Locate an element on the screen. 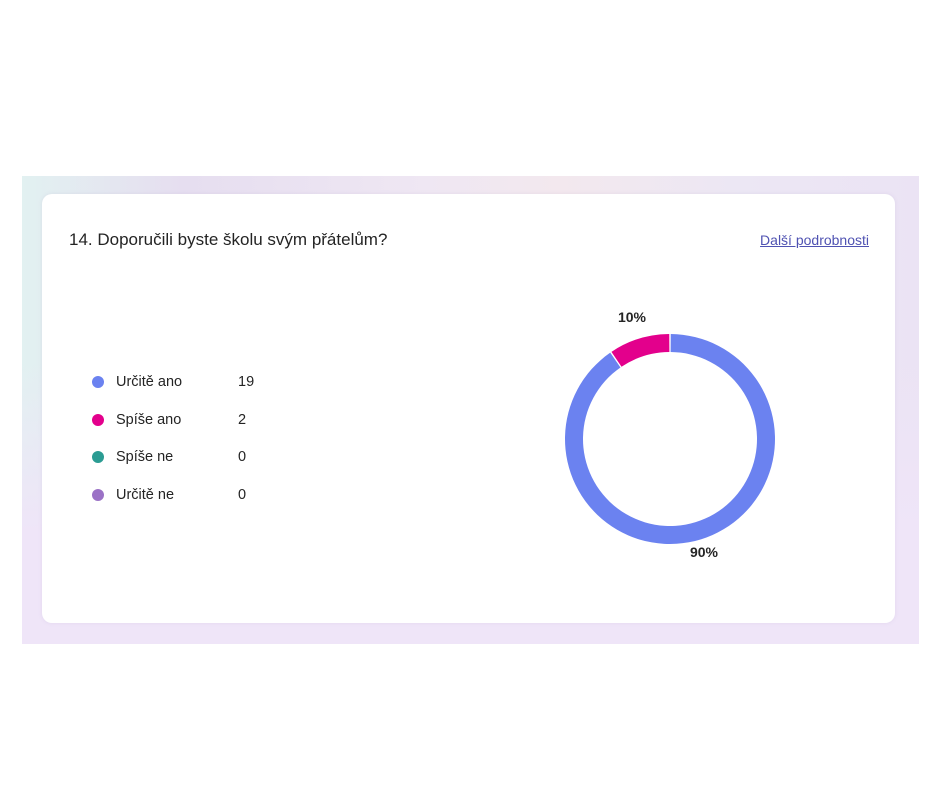  donut-chart: 90% 10% is located at coordinates (669, 434).